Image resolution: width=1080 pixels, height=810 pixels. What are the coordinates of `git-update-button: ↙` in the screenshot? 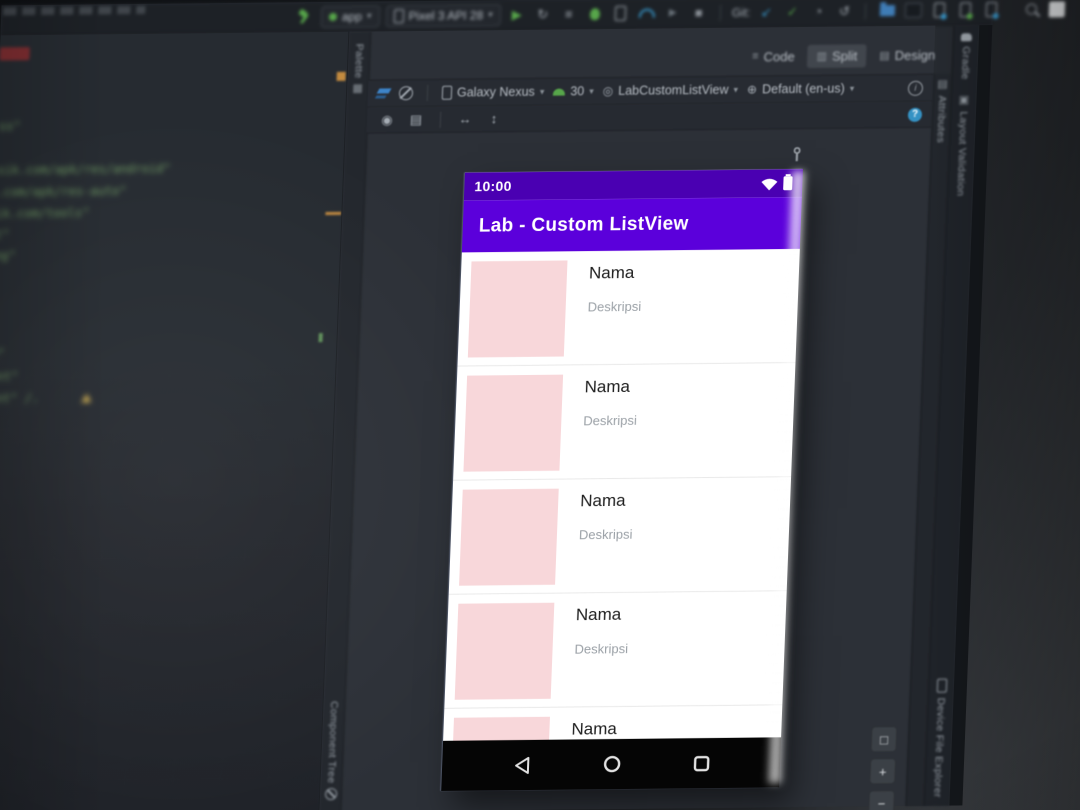 It's located at (766, 12).